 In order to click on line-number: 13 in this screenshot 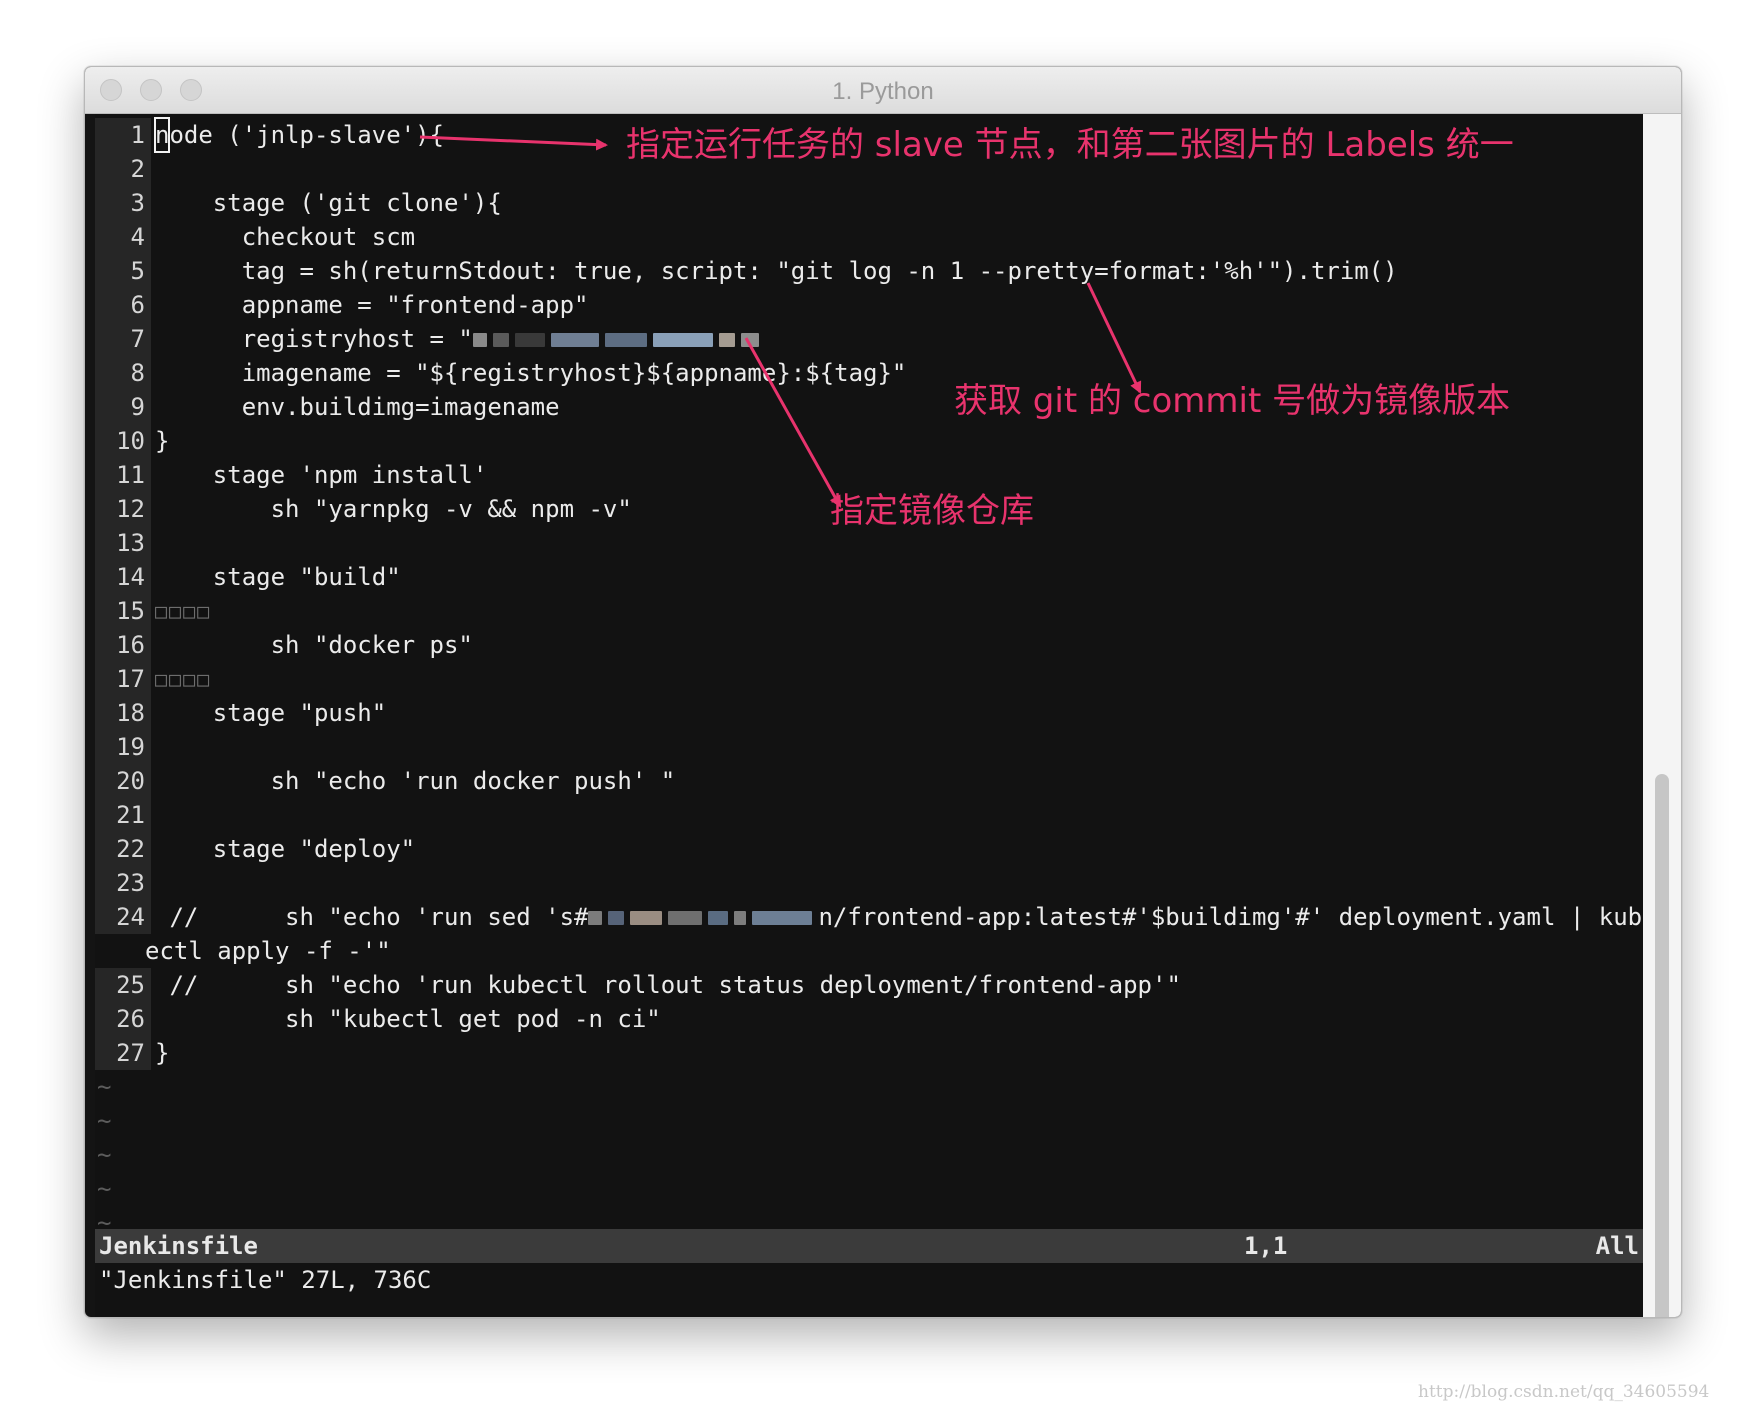, I will do `click(123, 543)`.